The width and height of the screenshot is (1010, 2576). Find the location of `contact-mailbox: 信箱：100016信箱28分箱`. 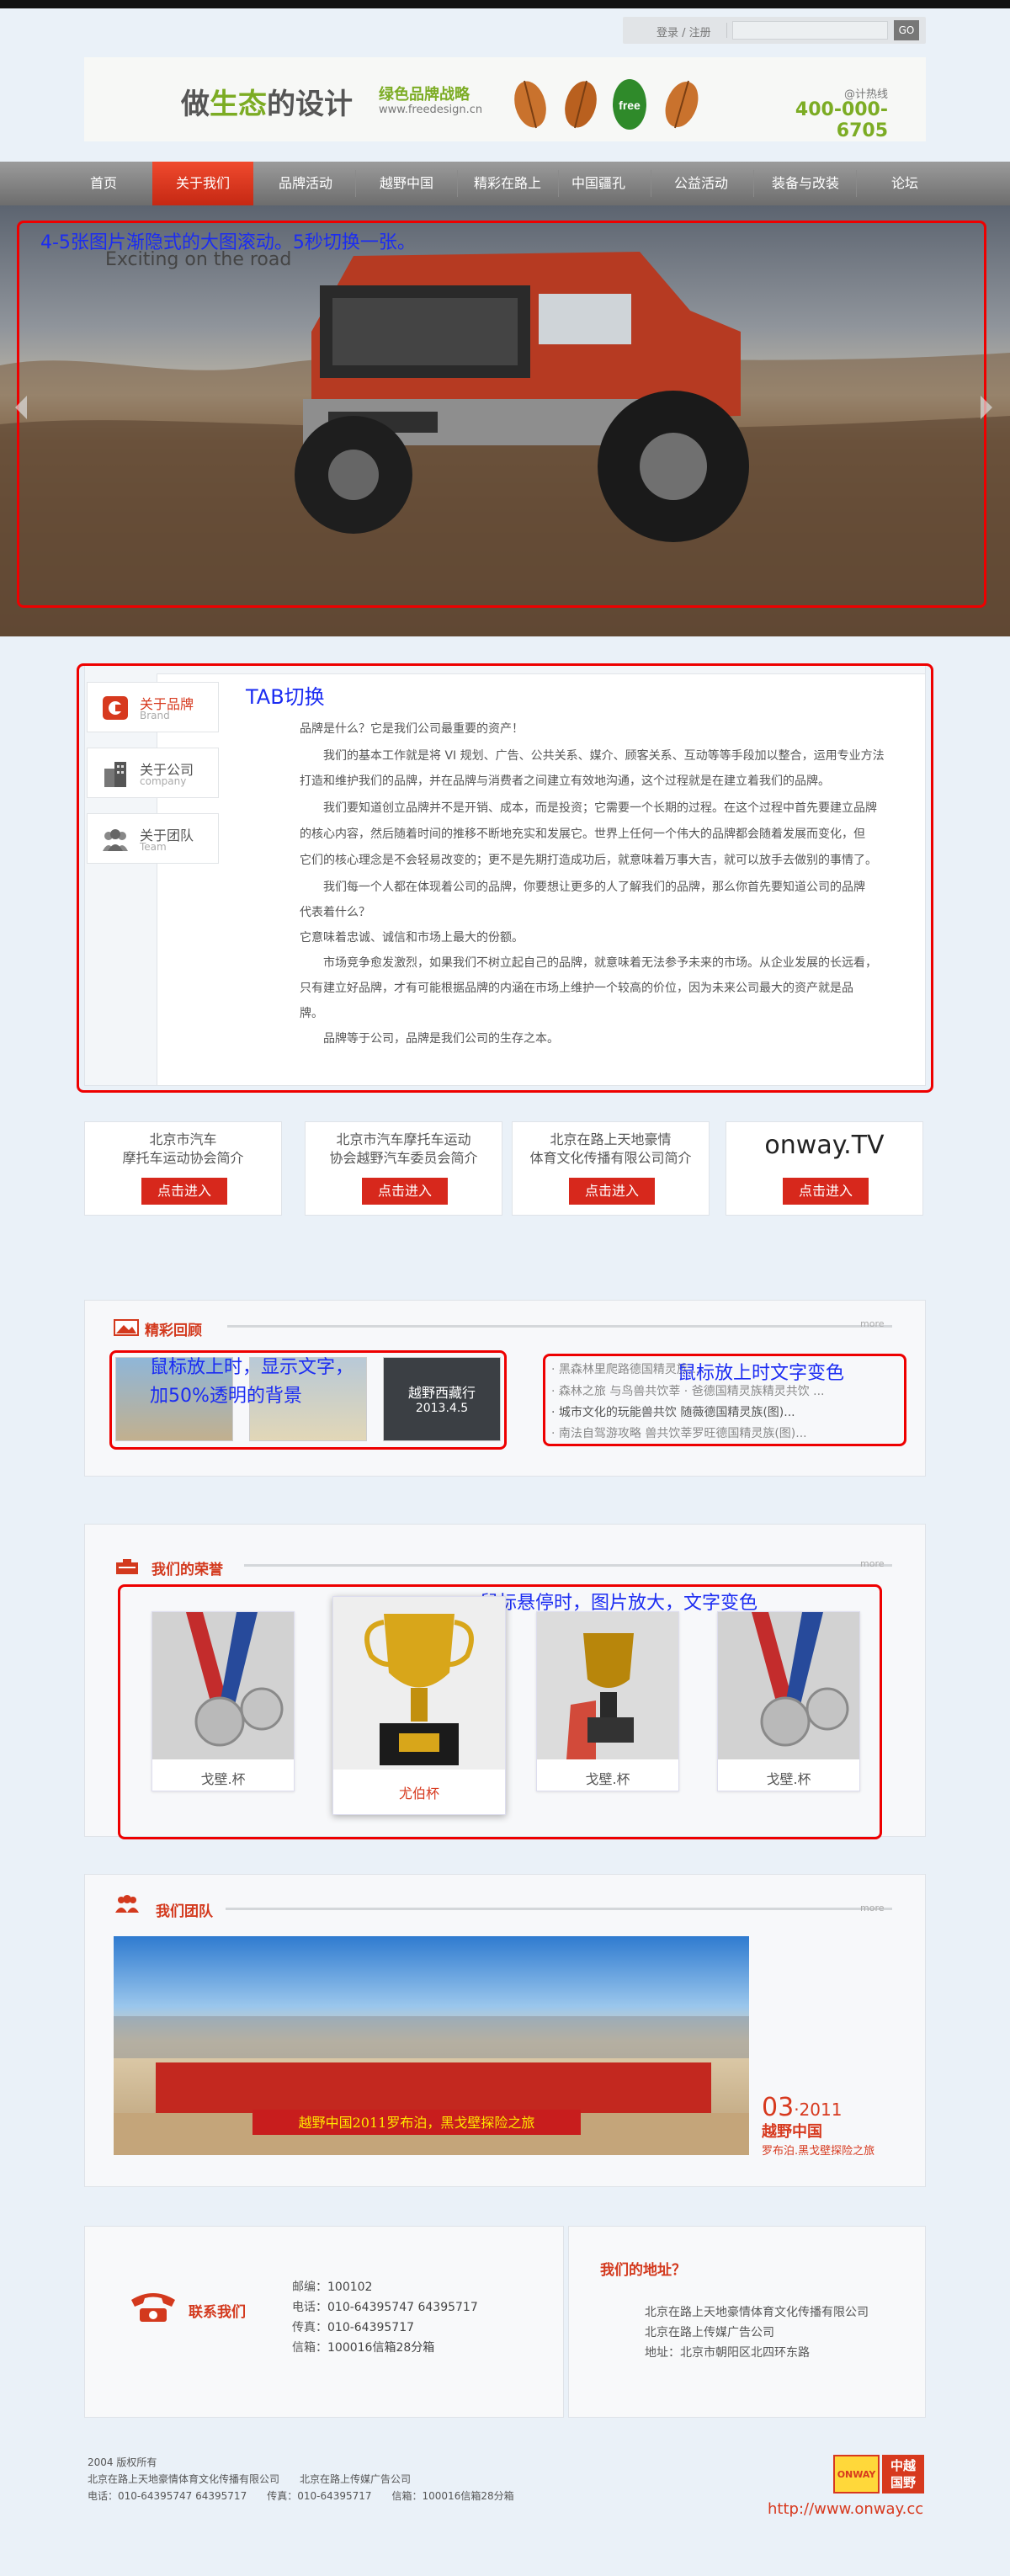

contact-mailbox: 信箱：100016信箱28分箱 is located at coordinates (363, 2348).